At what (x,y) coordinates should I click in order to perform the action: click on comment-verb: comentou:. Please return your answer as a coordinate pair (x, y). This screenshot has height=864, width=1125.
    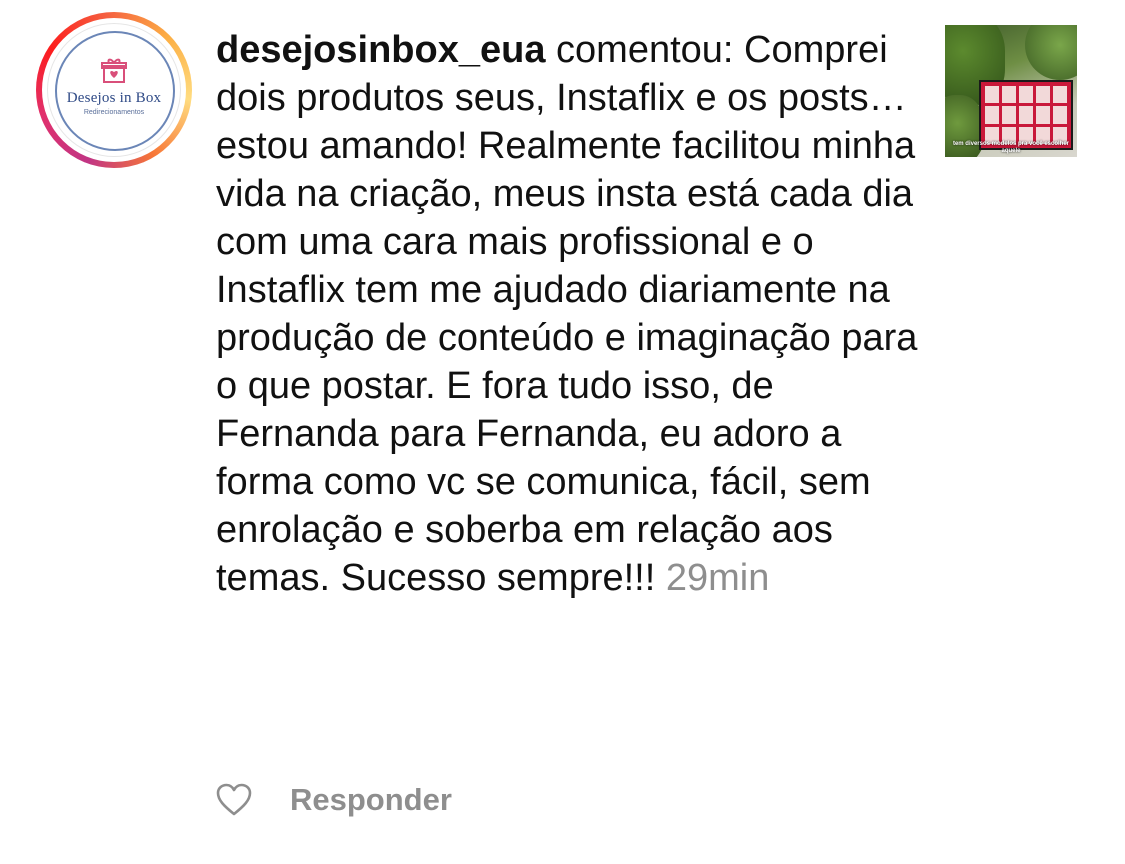
    Looking at the image, I should click on (645, 50).